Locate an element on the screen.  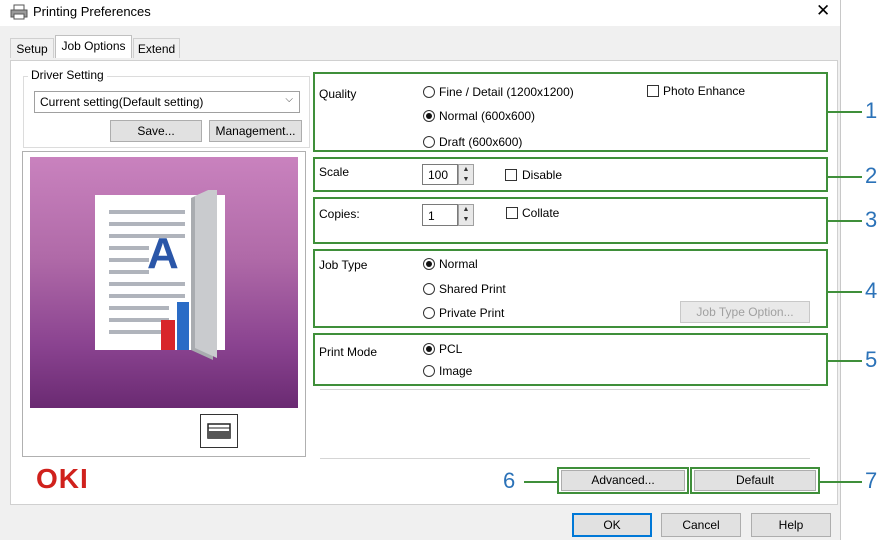
disable-checkbox is located at coordinates (511, 175).